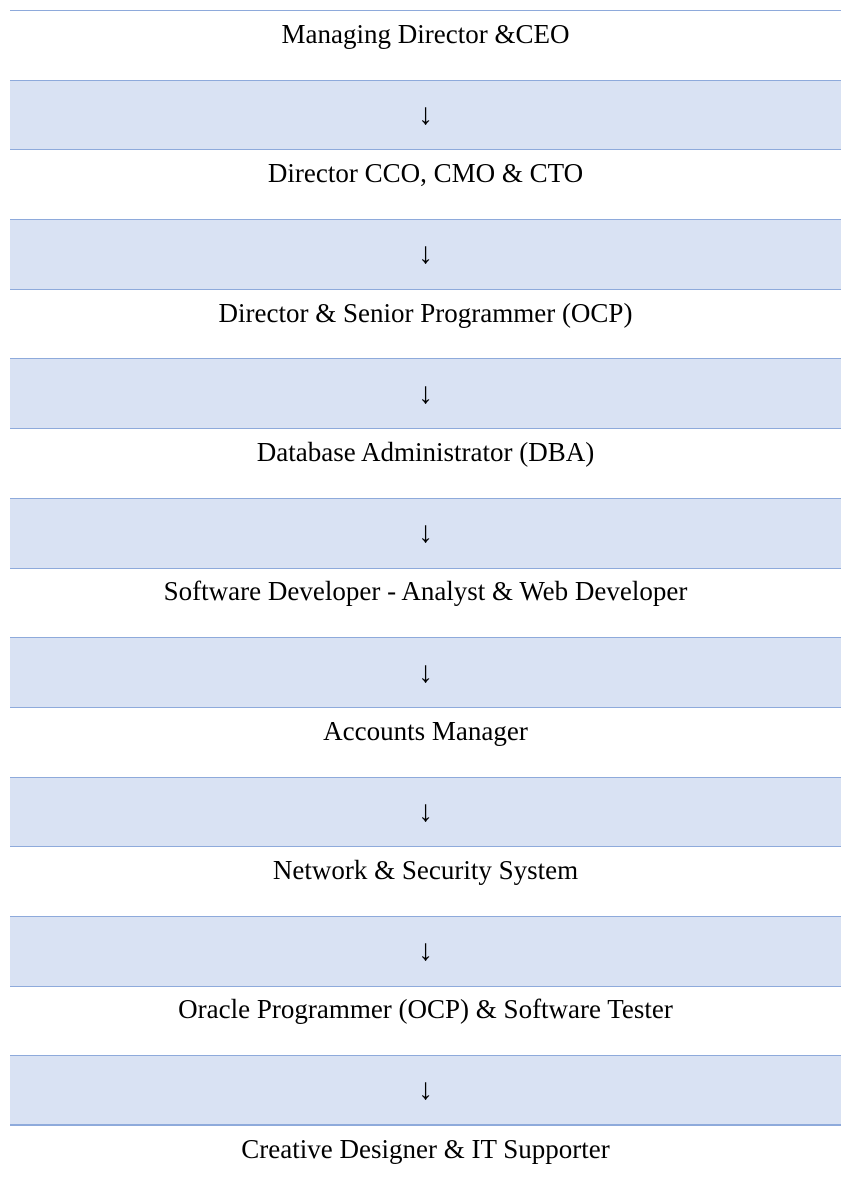 The image size is (851, 1195). I want to click on role-row-managing-director: Managing Director &CEO, so click(425, 45).